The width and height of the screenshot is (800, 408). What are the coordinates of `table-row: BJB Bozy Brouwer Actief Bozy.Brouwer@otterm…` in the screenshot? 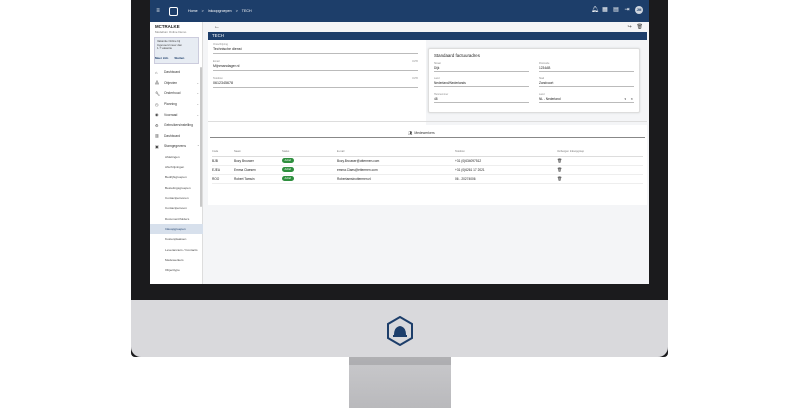 It's located at (427, 161).